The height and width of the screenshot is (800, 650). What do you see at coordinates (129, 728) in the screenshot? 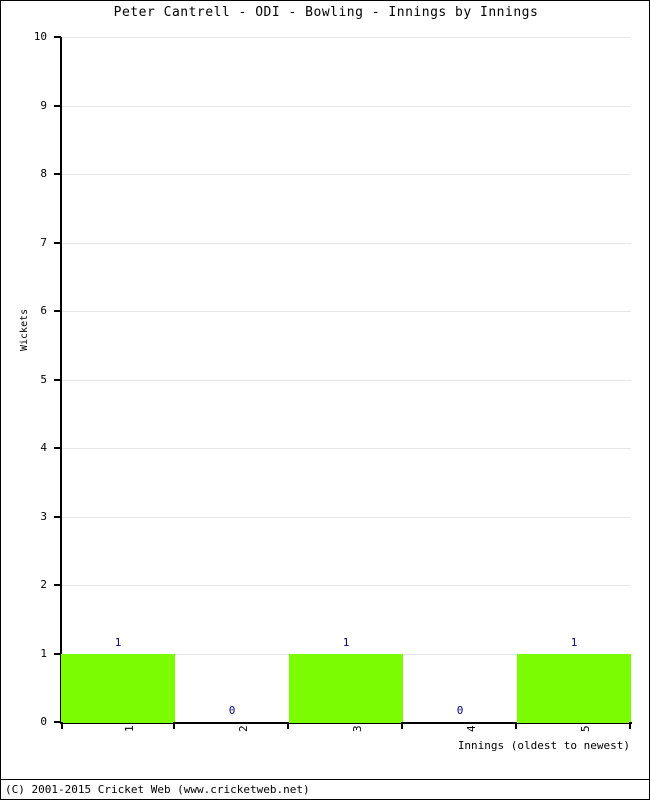
I see `x-axis-tick-label: 1` at bounding box center [129, 728].